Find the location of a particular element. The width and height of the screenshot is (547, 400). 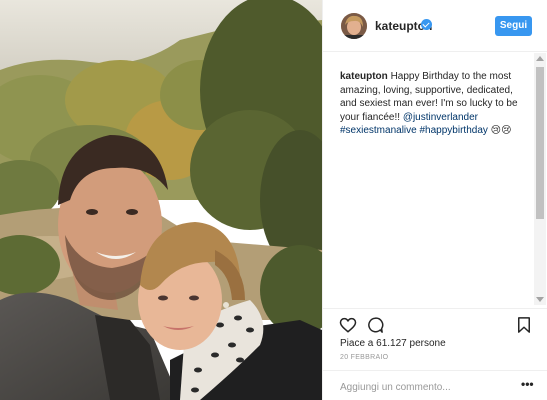

caption-emoji: 😢😢 is located at coordinates (501, 130).